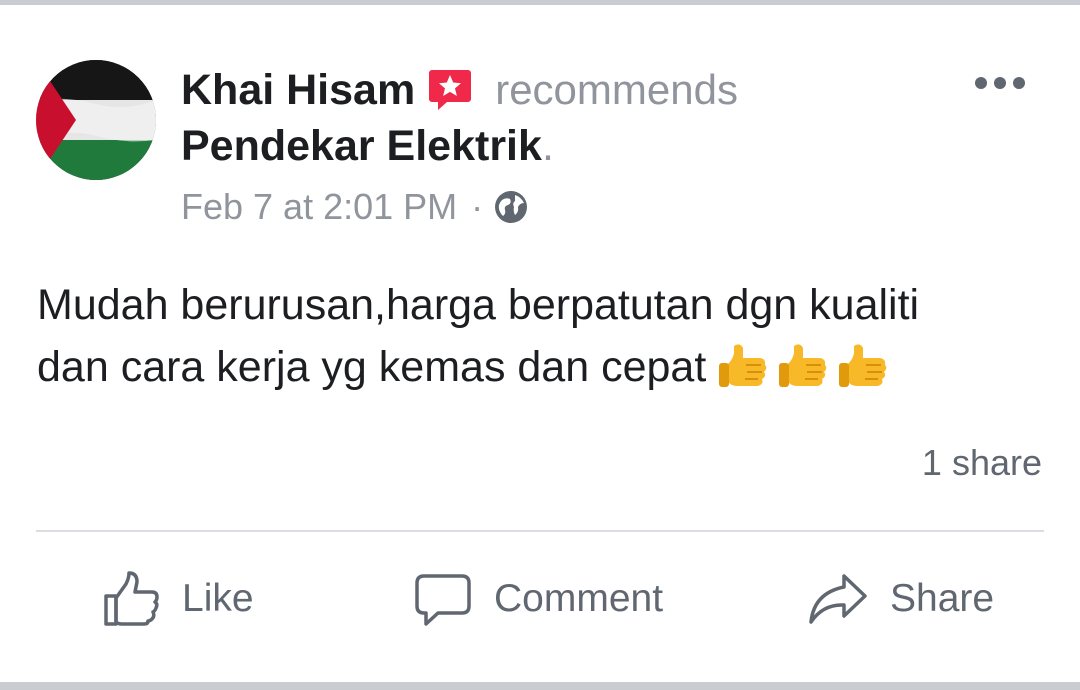  I want to click on globe-icon, so click(511, 207).